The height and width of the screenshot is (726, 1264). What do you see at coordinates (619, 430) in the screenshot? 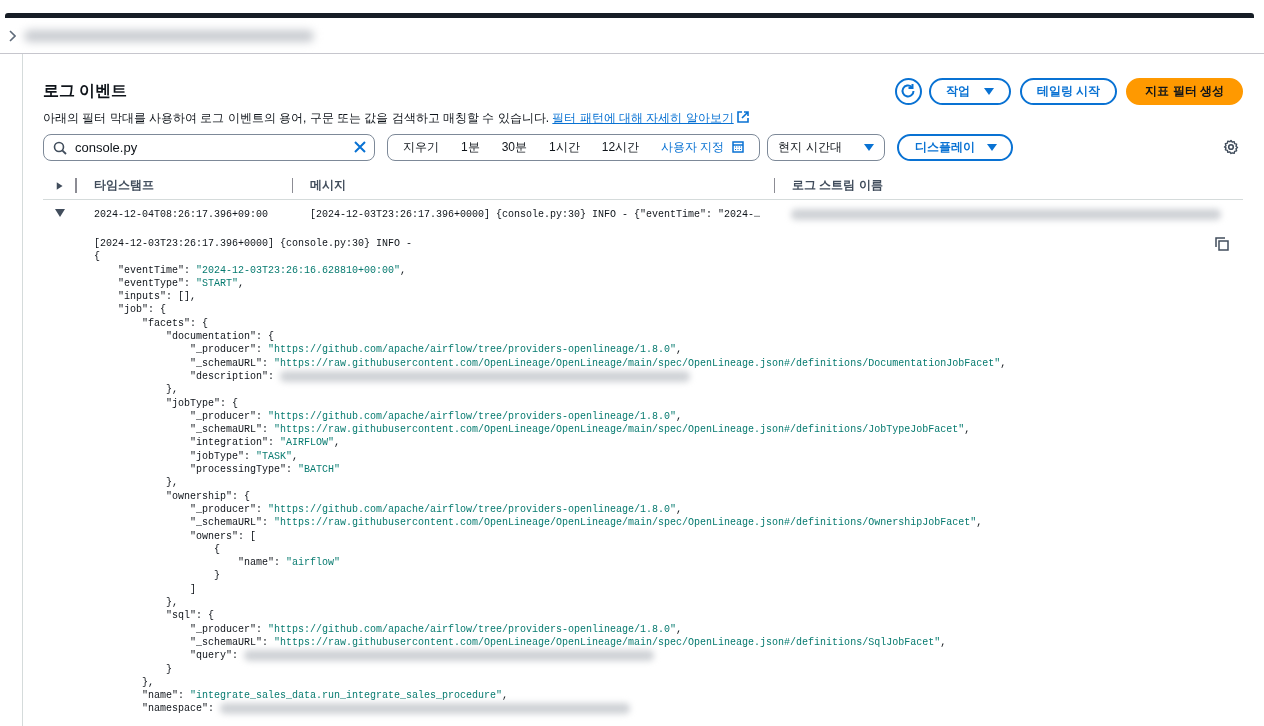
I see `string-value: "https://raw.githubusercontent.com/OpenLineage/OpenLineage/main/spec/OpenLineage.json#/definitions/JobTypeJobFacet"` at bounding box center [619, 430].